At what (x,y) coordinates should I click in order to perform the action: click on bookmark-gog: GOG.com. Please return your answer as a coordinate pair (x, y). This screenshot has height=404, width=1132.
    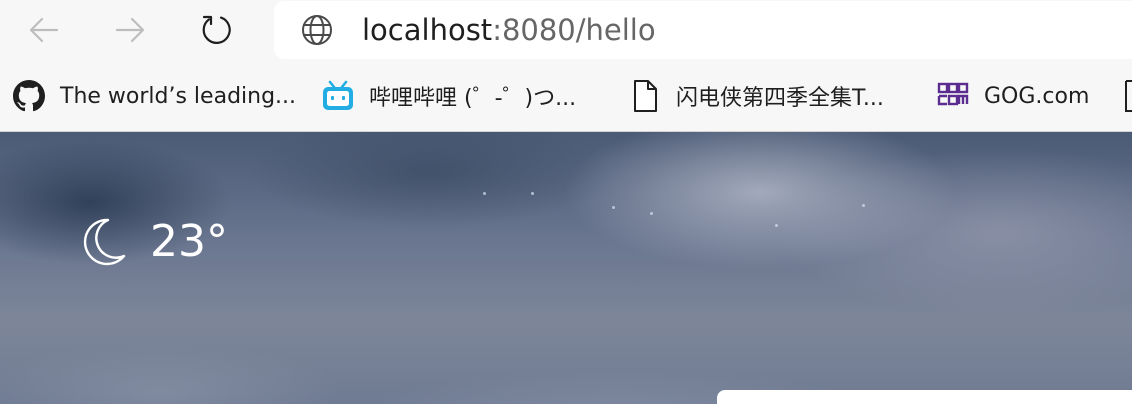
    Looking at the image, I should click on (1012, 96).